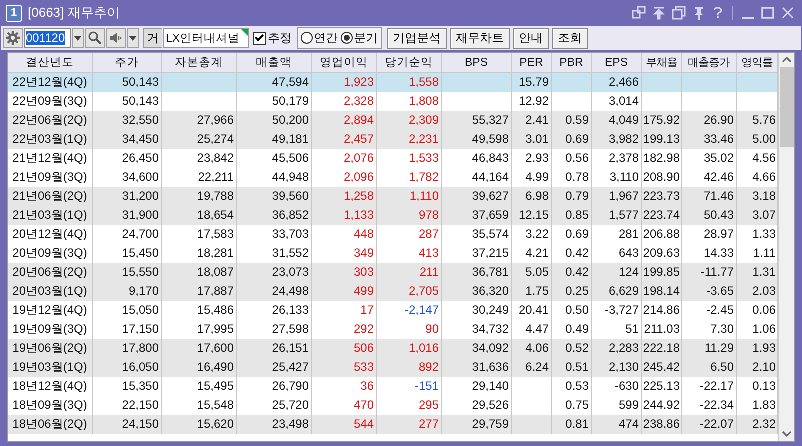  Describe the element at coordinates (127, 424) in the screenshot. I see `table-cell: 24,150` at that location.